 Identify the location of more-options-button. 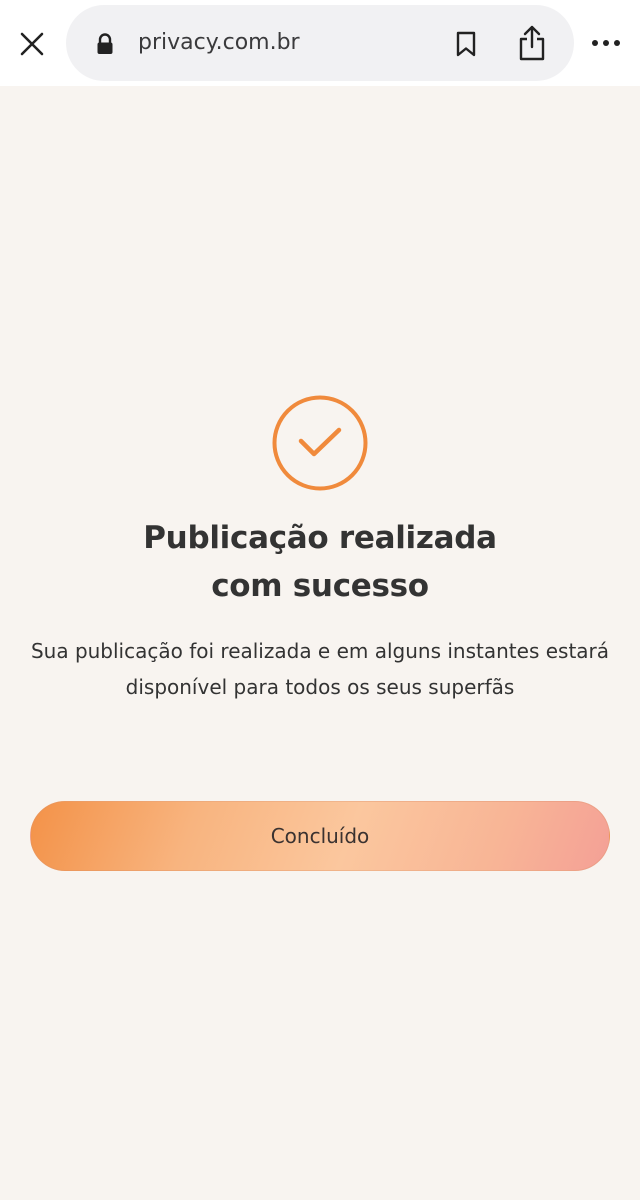
(606, 43).